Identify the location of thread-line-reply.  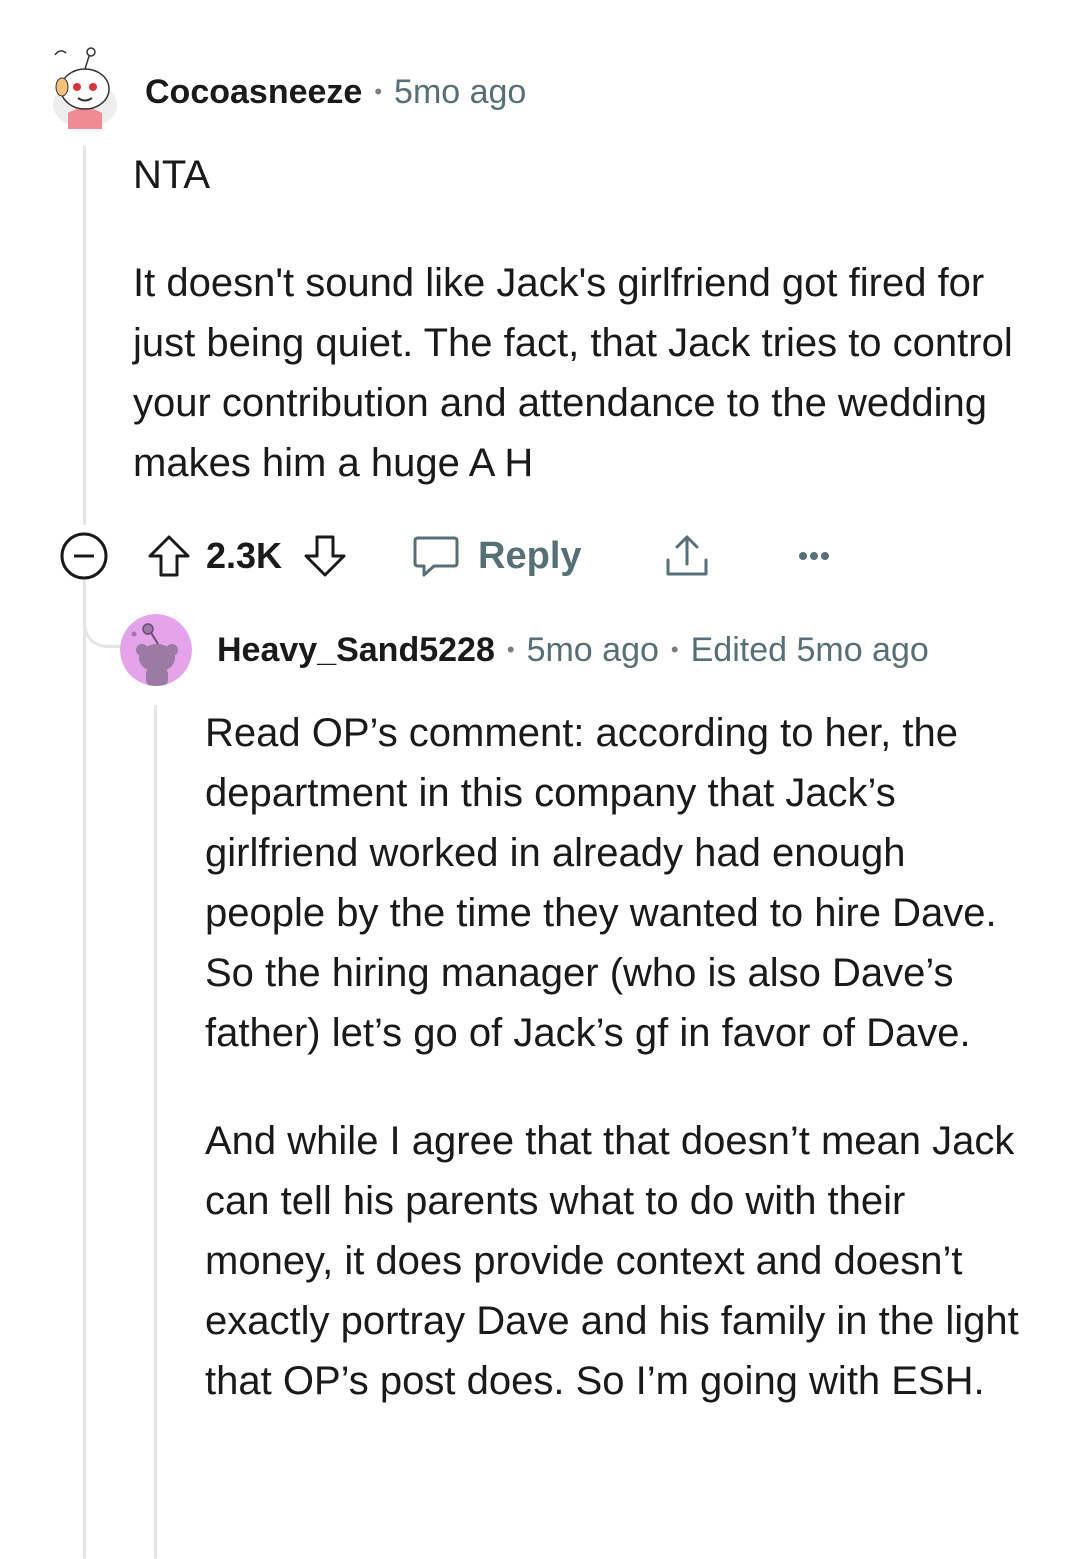
(155, 1132).